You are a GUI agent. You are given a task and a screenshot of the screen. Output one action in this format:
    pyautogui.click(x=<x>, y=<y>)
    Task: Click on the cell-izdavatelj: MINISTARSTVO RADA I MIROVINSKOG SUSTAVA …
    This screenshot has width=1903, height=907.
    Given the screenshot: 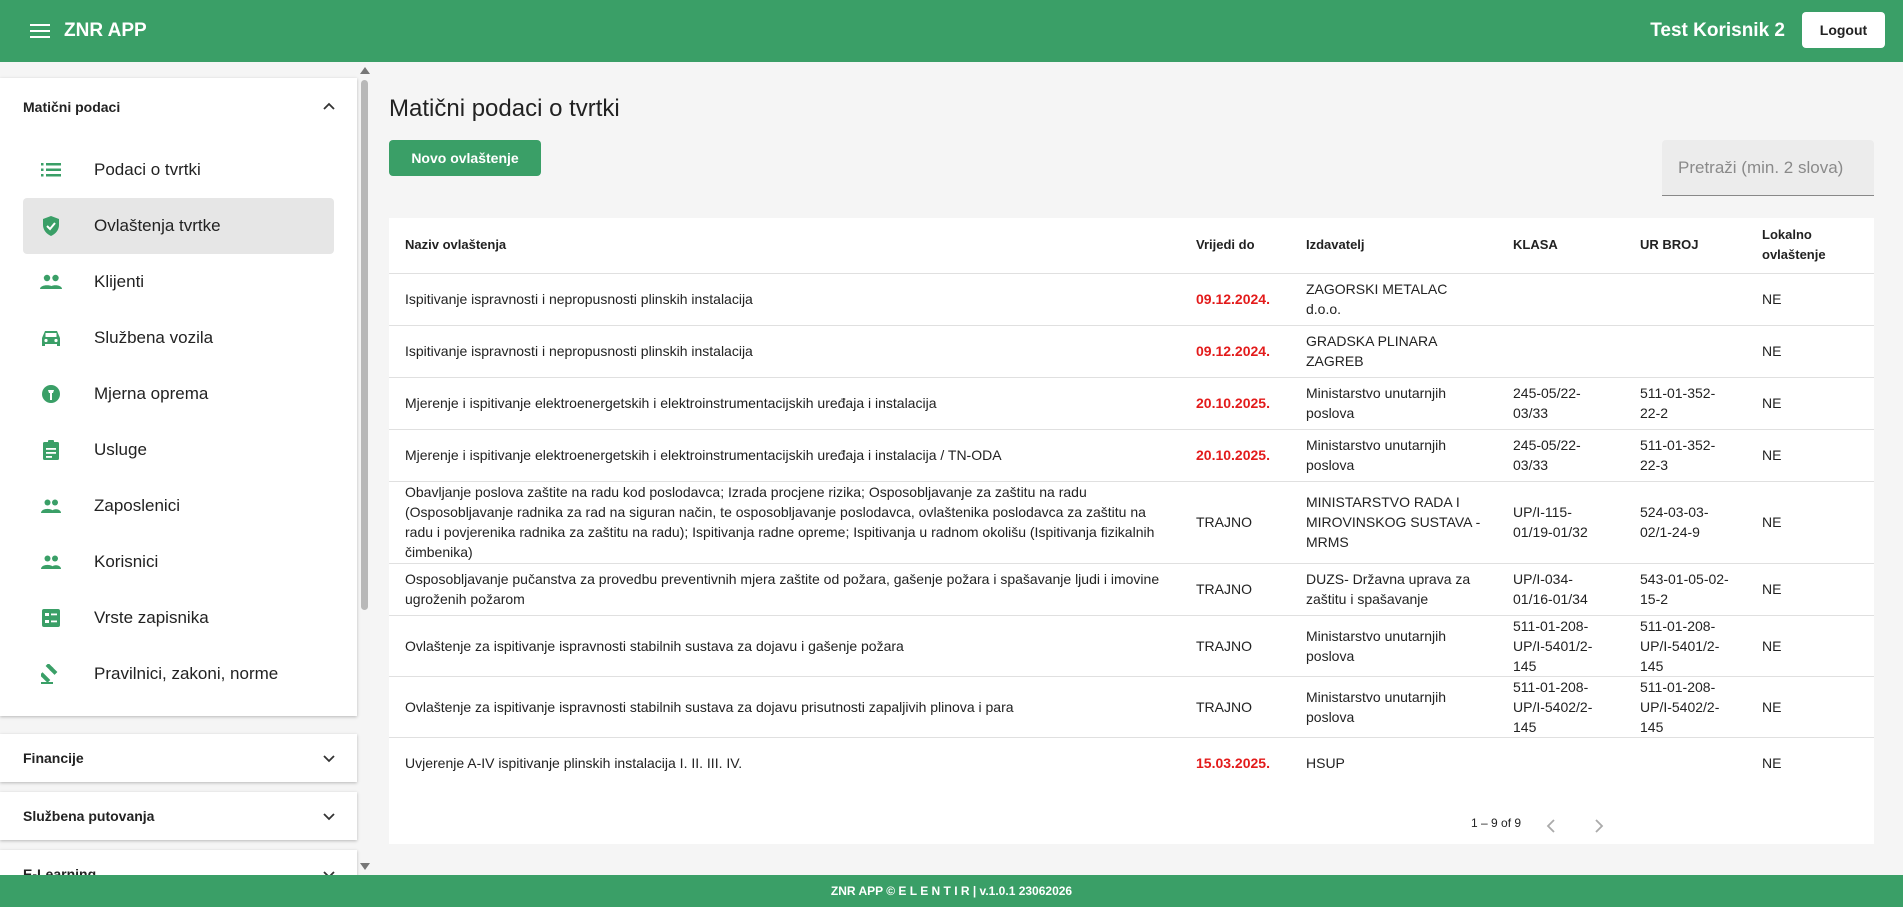 What is the action you would take?
    pyautogui.click(x=1393, y=522)
    